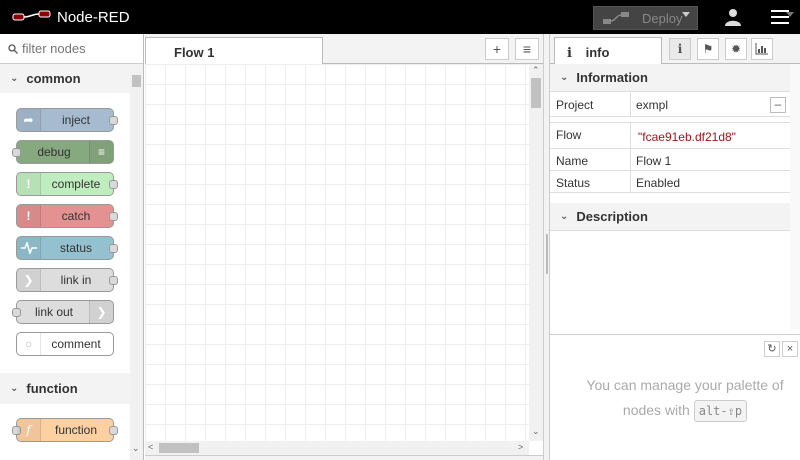 The image size is (800, 460). Describe the element at coordinates (76, 344) in the screenshot. I see `node-label: comment` at that location.